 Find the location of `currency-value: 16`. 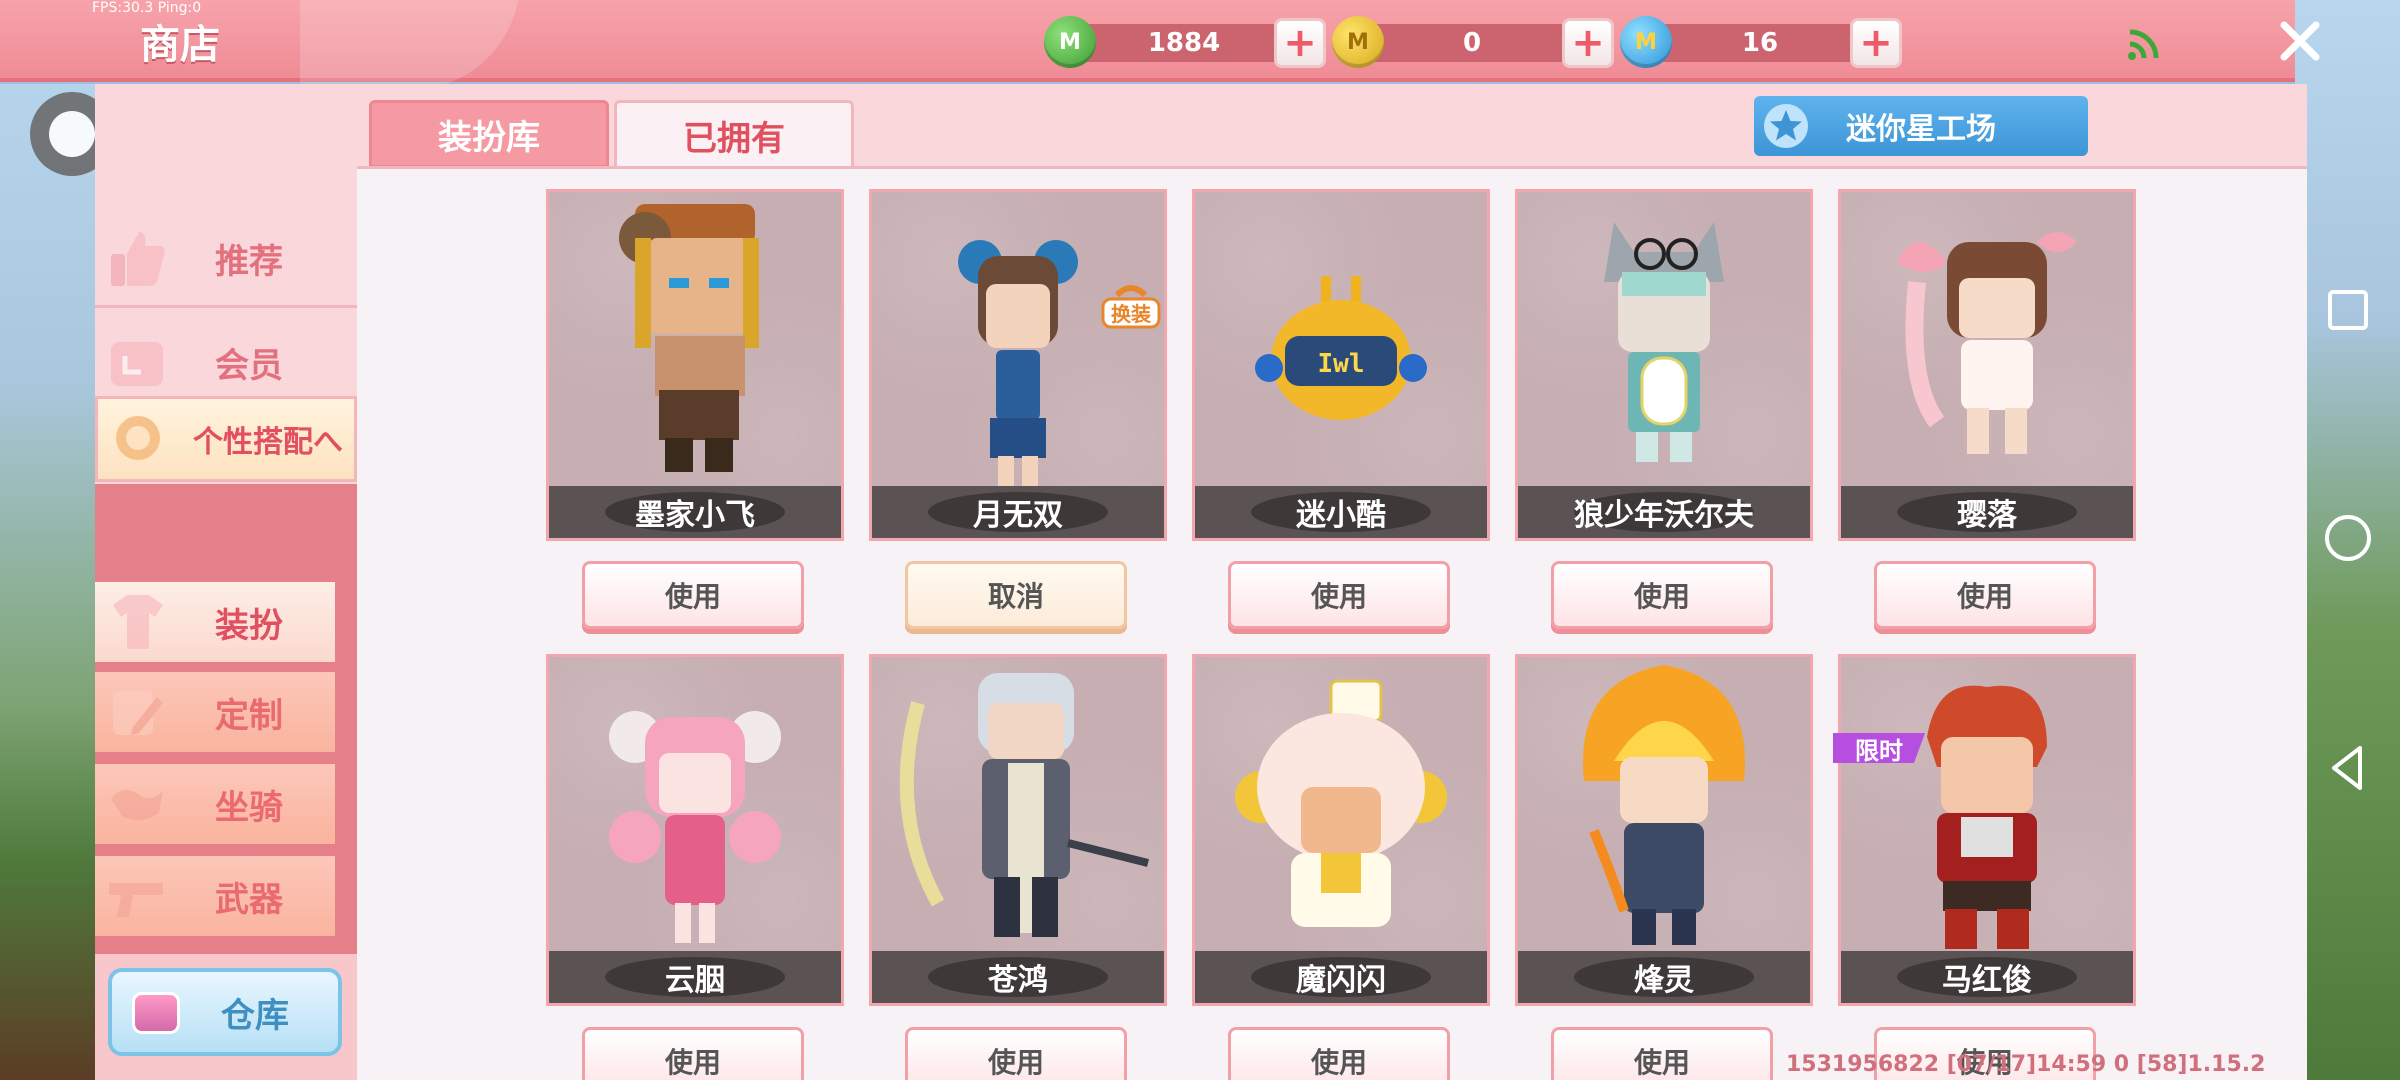

currency-value: 16 is located at coordinates (1760, 43).